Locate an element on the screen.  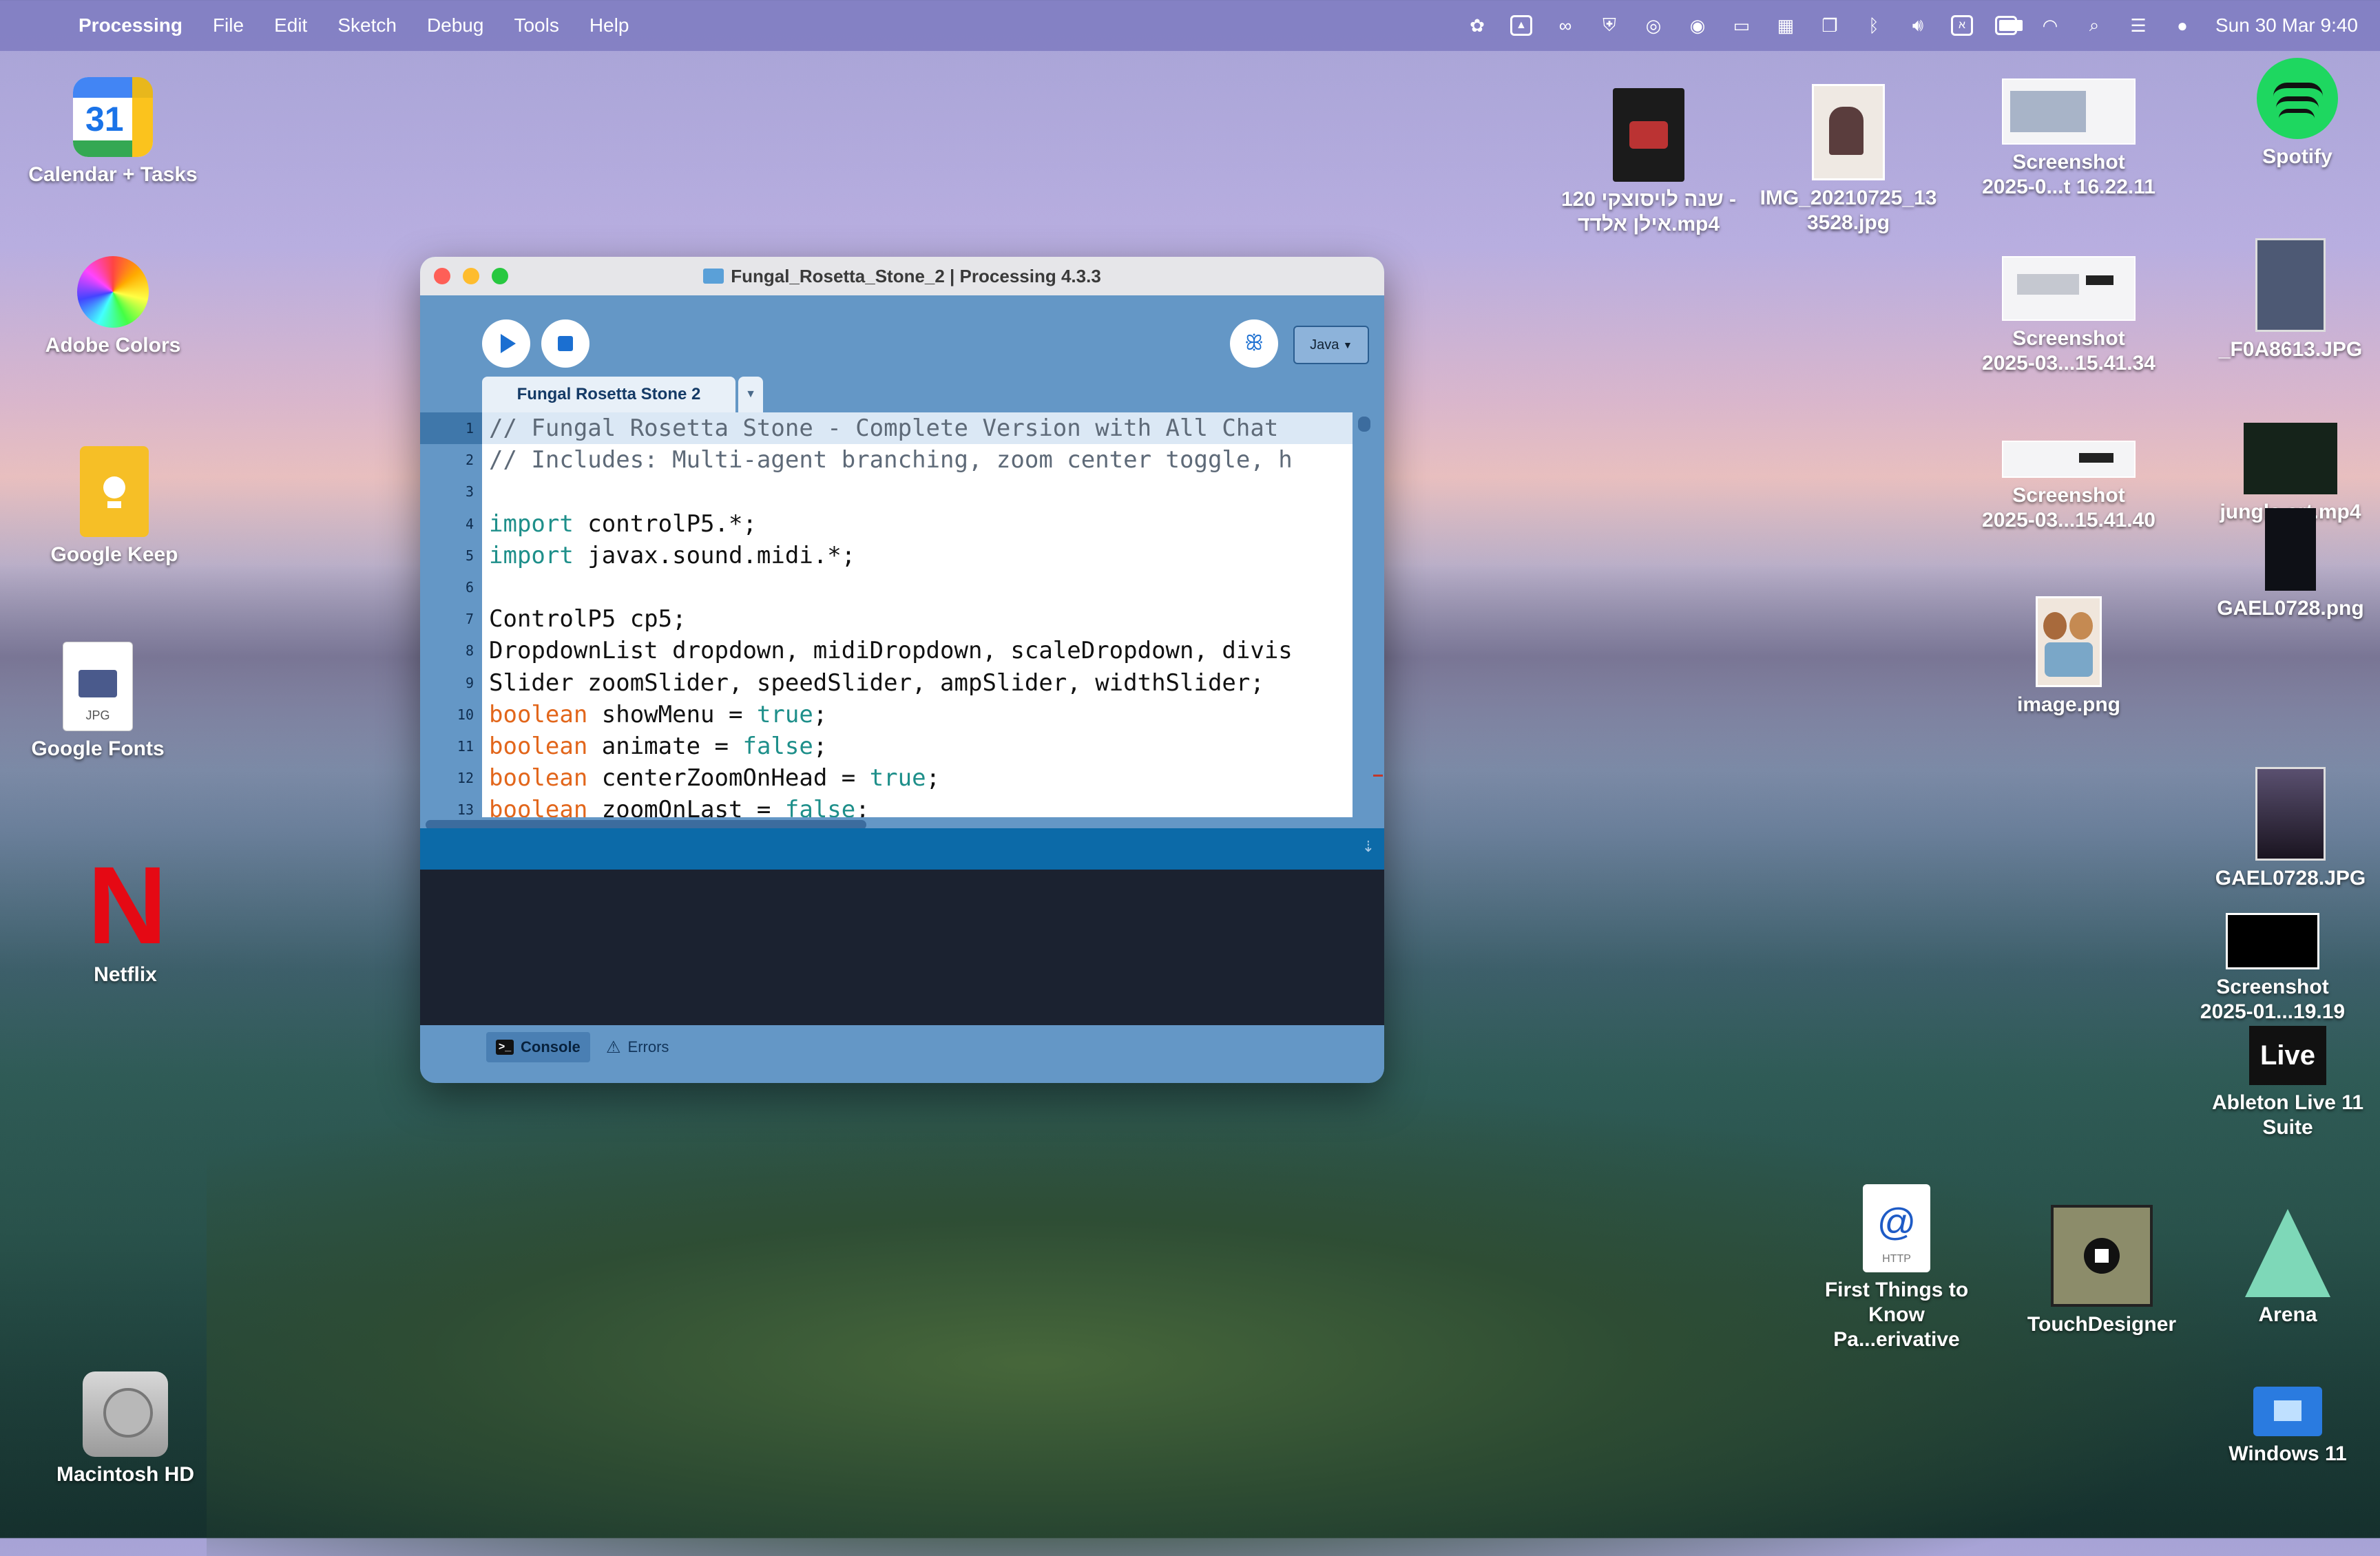
desktop-icon-f0a8613: _F0A8613.JPG is located at coordinates (2290, 300).